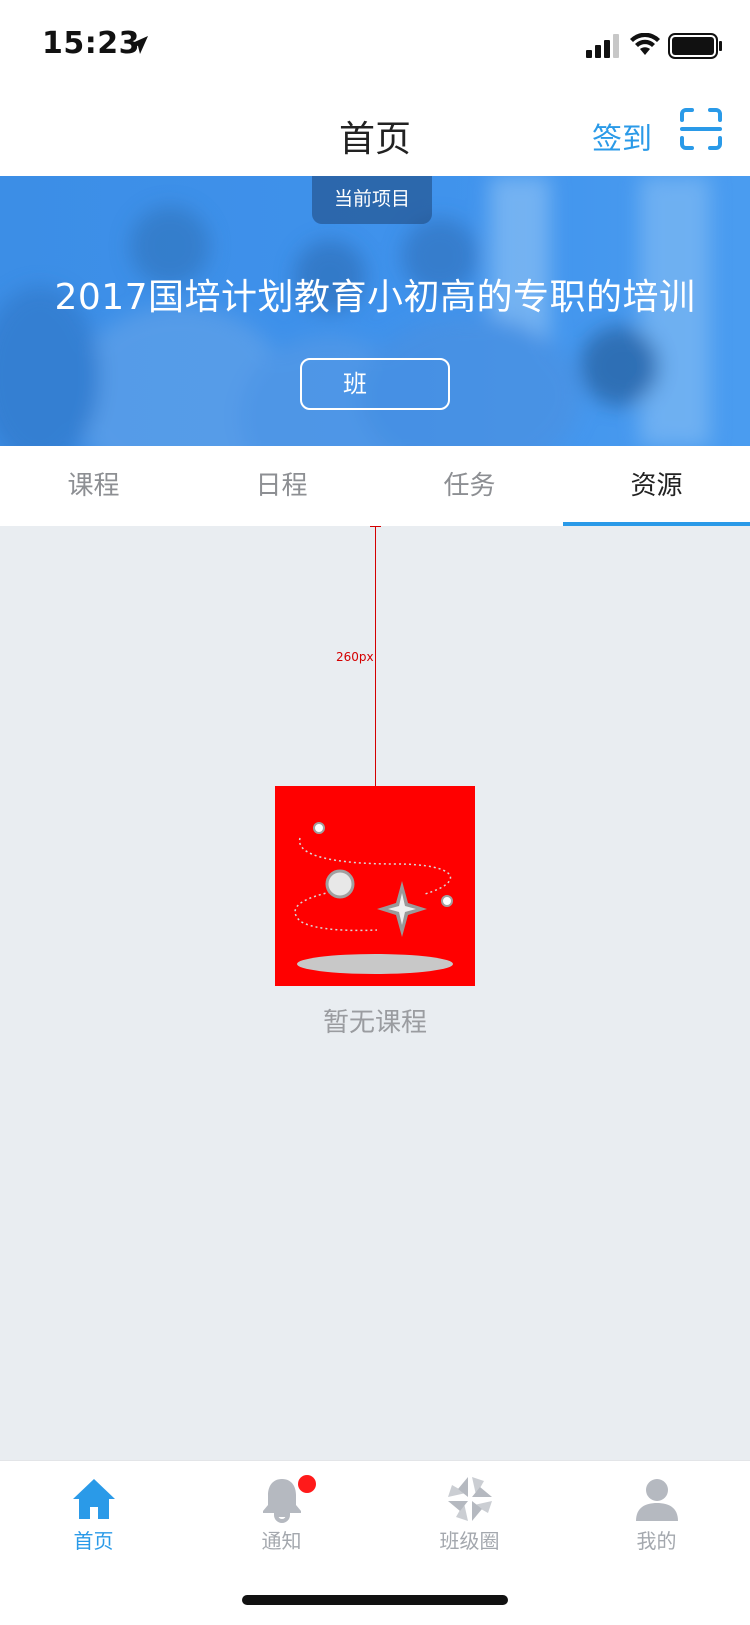 The image size is (750, 1625). I want to click on home-indicator, so click(375, 1600).